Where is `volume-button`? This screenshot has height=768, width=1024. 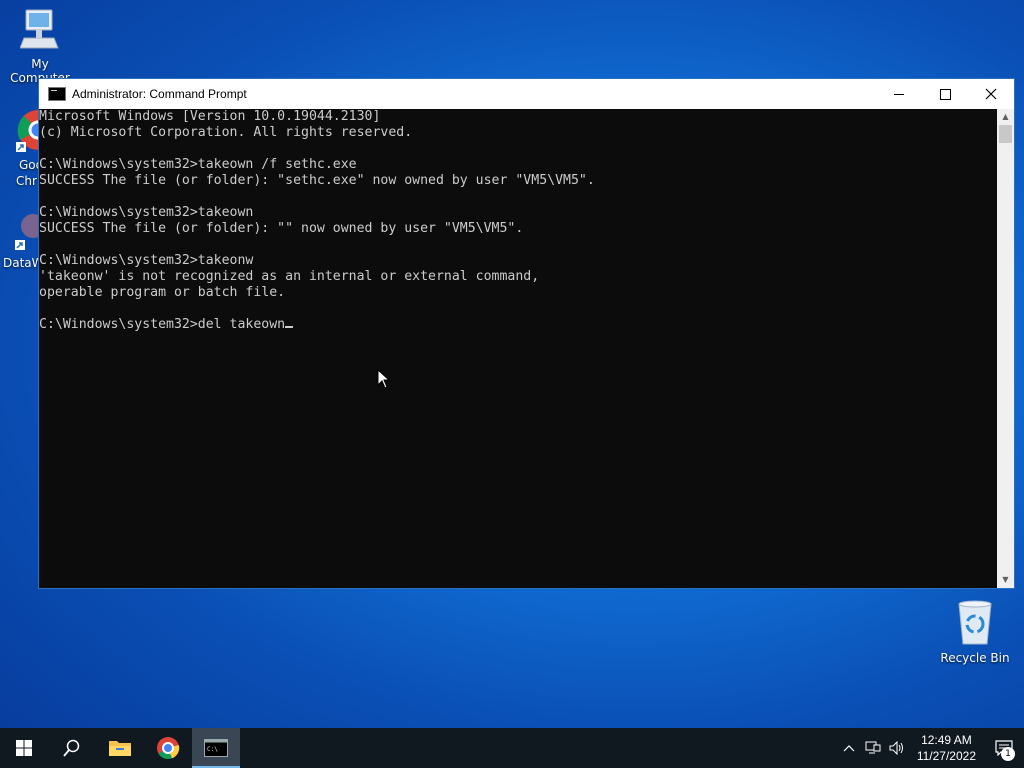
volume-button is located at coordinates (897, 748).